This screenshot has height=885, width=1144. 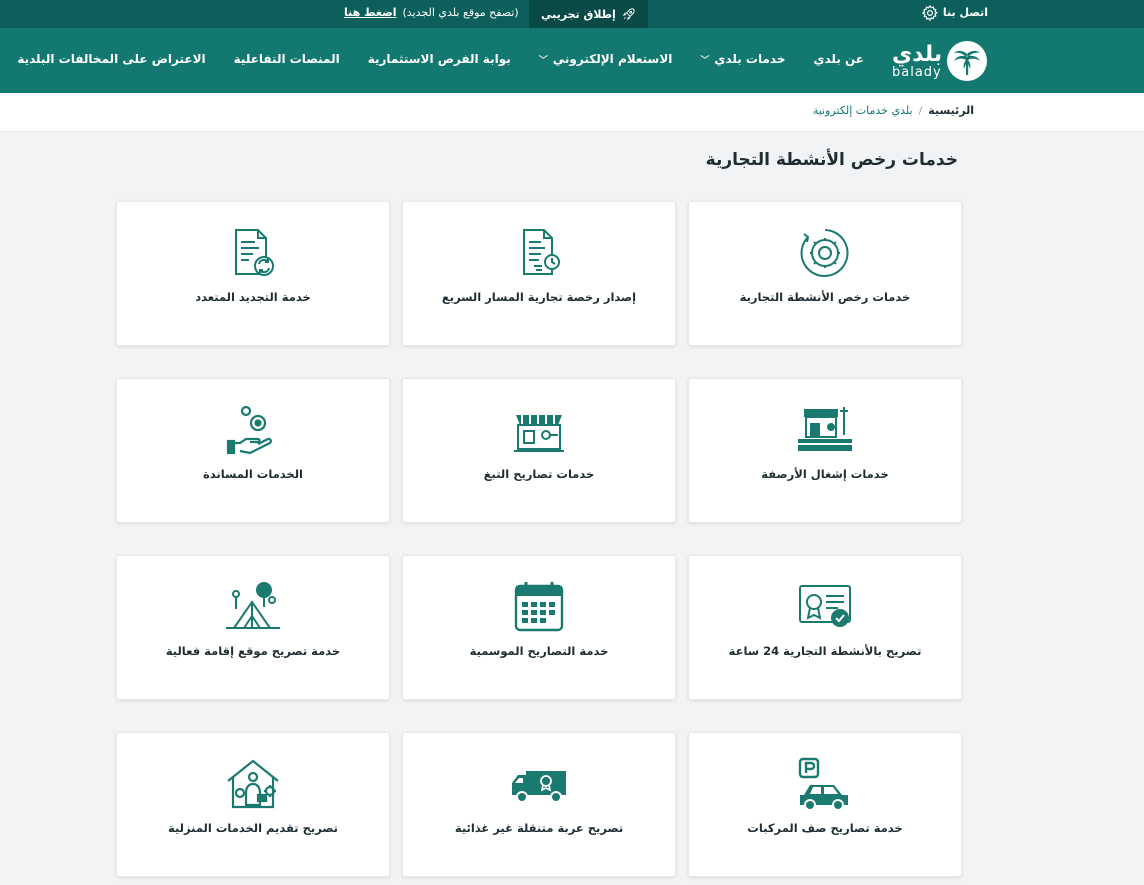 I want to click on page-title: خدمات رخص الأنشطة التجارية, so click(x=831, y=160).